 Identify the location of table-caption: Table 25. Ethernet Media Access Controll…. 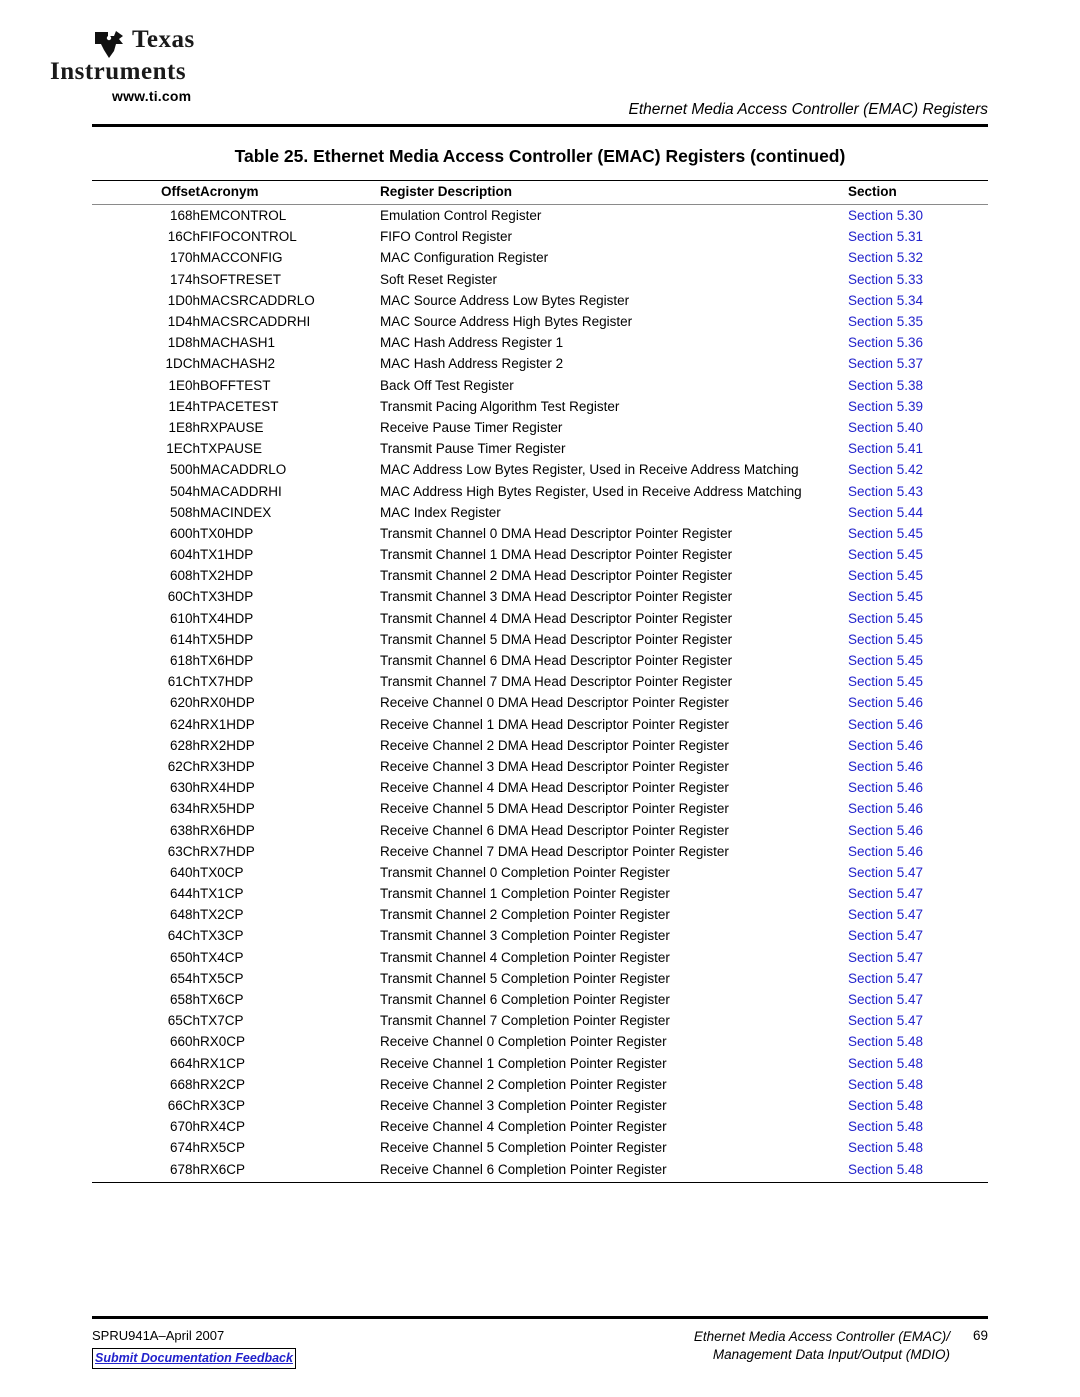
(540, 156).